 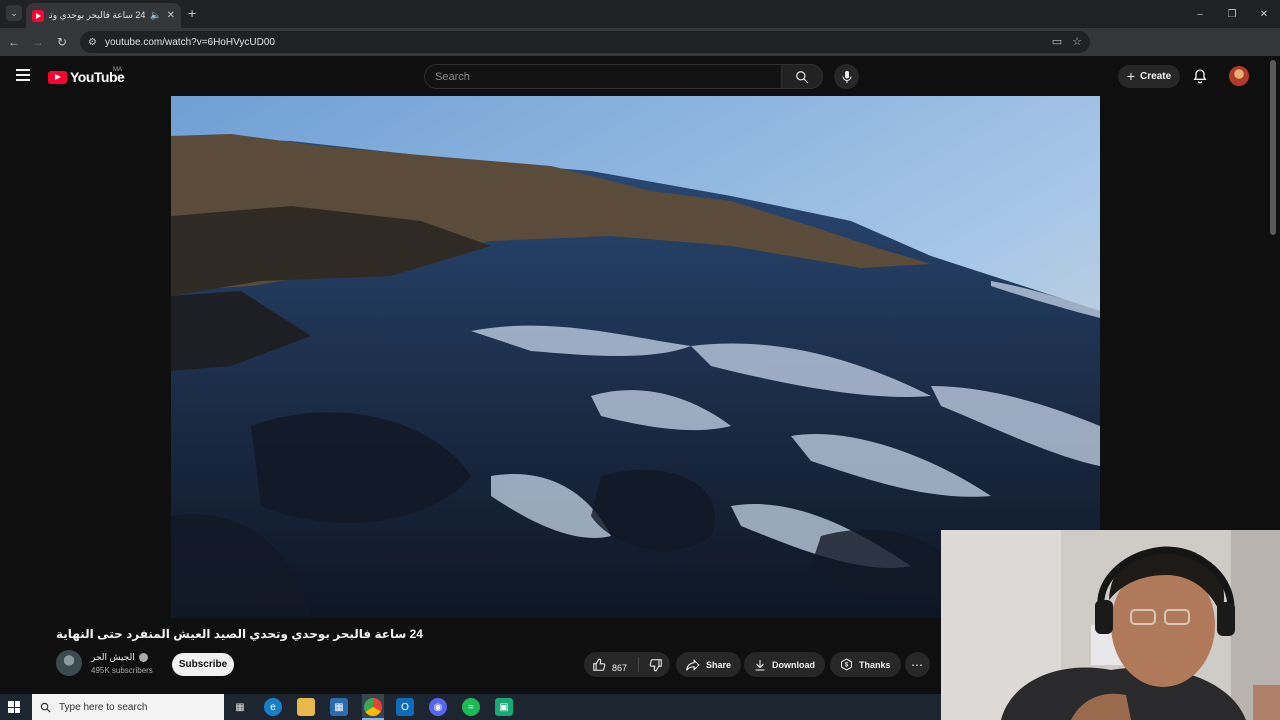 I want to click on plus-icon: +, so click(x=1131, y=75).